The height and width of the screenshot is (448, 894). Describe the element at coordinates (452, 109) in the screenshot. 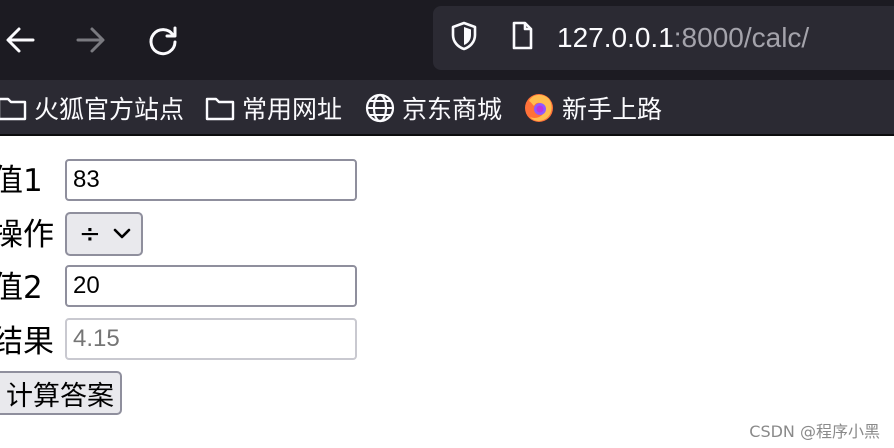

I see `bookmark-label: 京东商城` at that location.